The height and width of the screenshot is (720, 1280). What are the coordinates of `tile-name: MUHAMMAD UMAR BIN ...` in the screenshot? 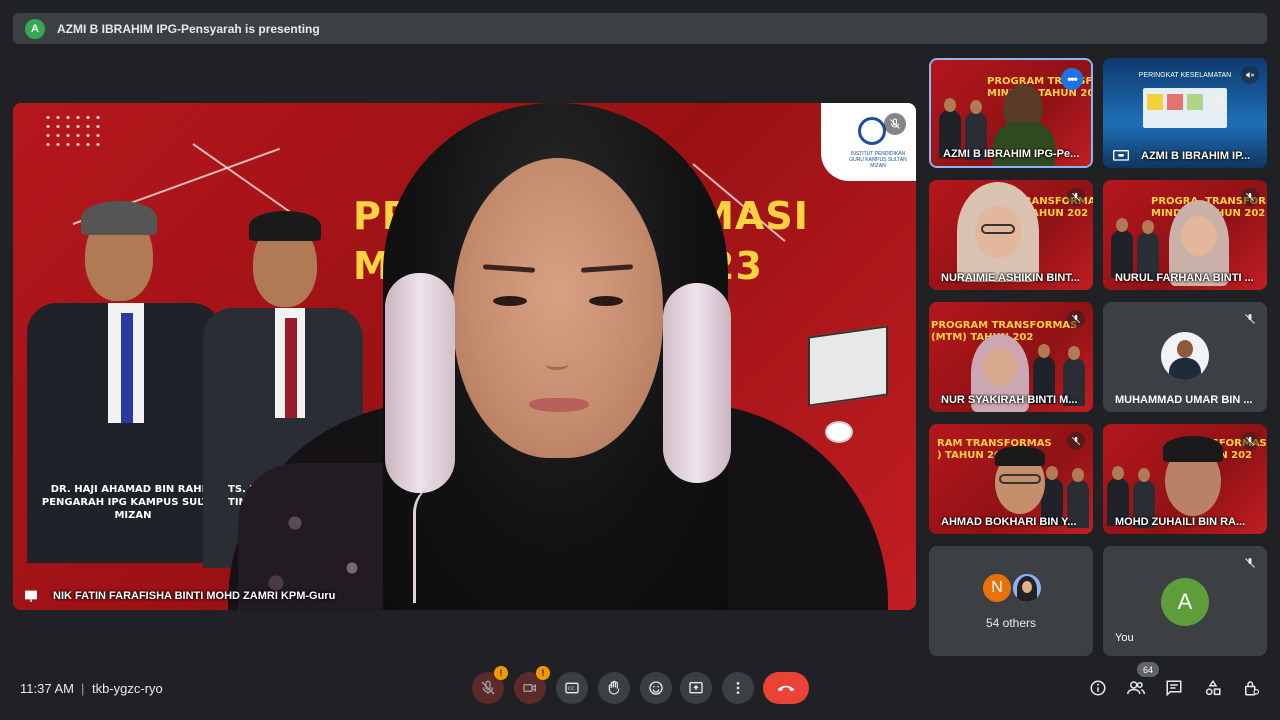 It's located at (1184, 400).